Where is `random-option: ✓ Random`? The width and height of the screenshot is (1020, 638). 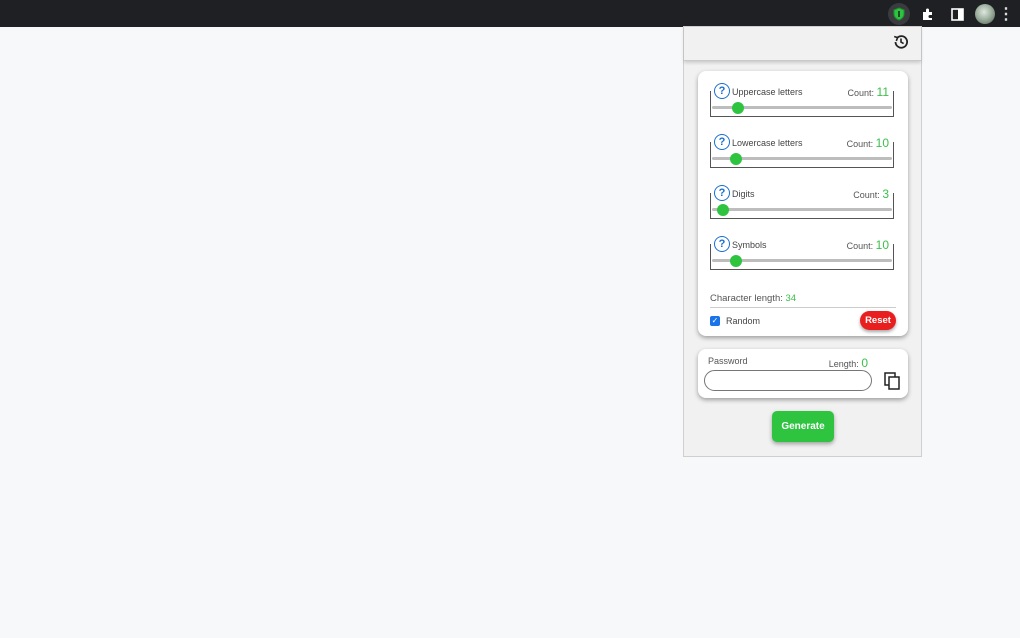 random-option: ✓ Random is located at coordinates (735, 321).